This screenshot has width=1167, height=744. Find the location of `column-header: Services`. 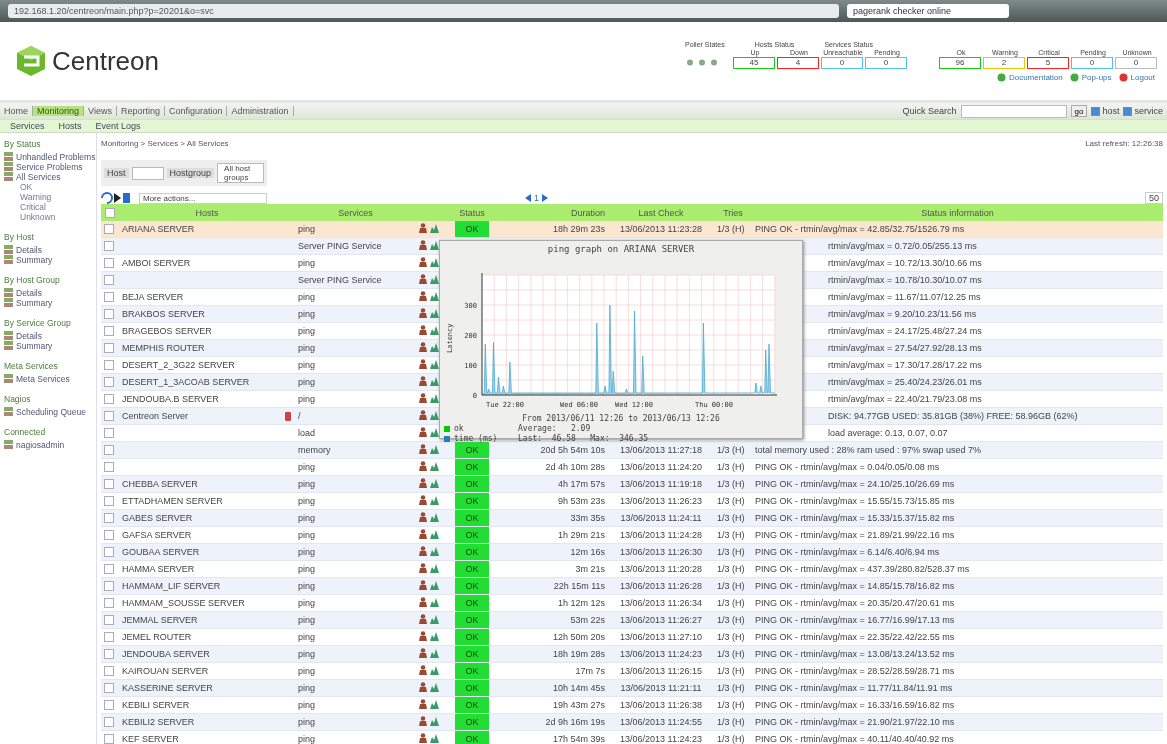

column-header: Services is located at coordinates (355, 212).